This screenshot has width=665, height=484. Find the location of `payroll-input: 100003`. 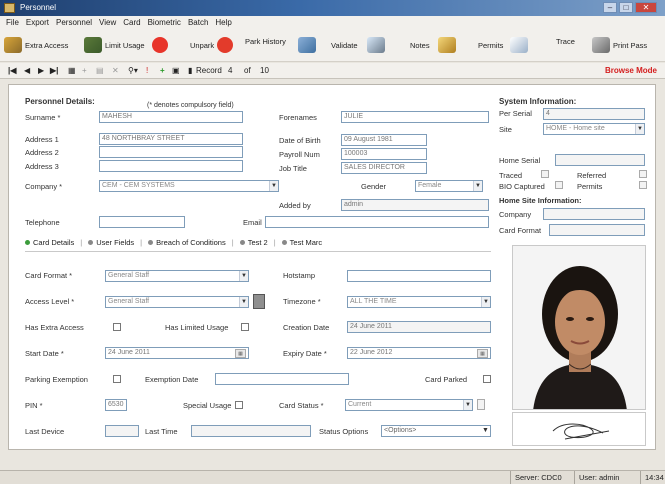

payroll-input: 100003 is located at coordinates (384, 154).